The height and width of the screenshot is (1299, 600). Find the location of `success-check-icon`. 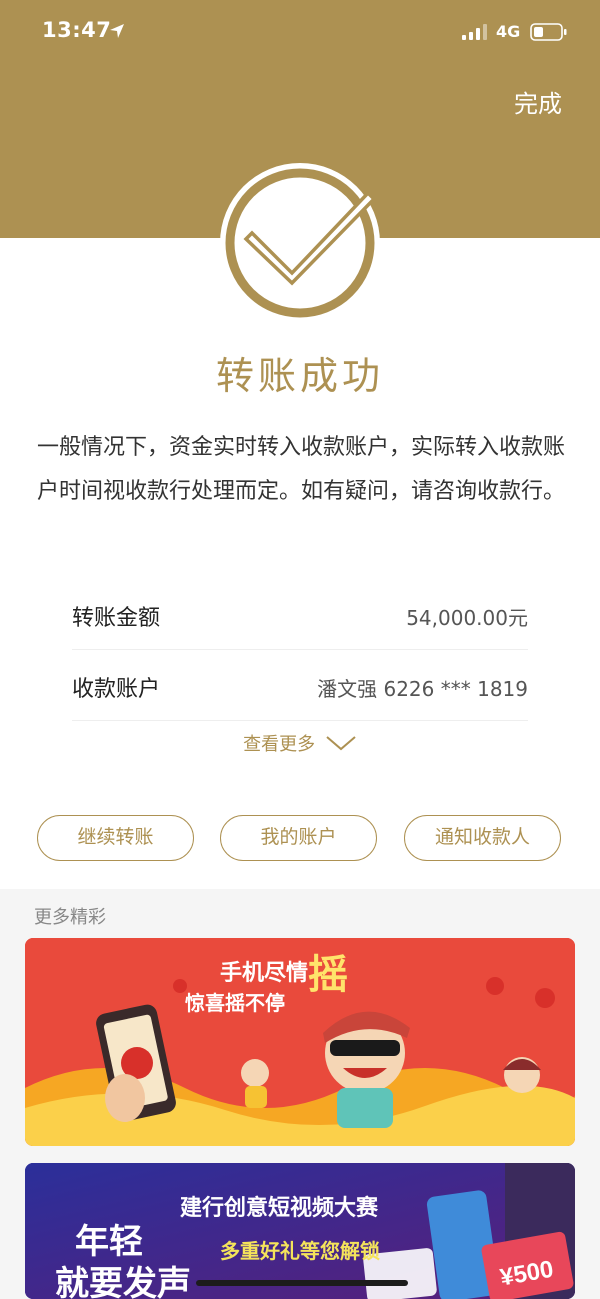

success-check-icon is located at coordinates (300, 243).